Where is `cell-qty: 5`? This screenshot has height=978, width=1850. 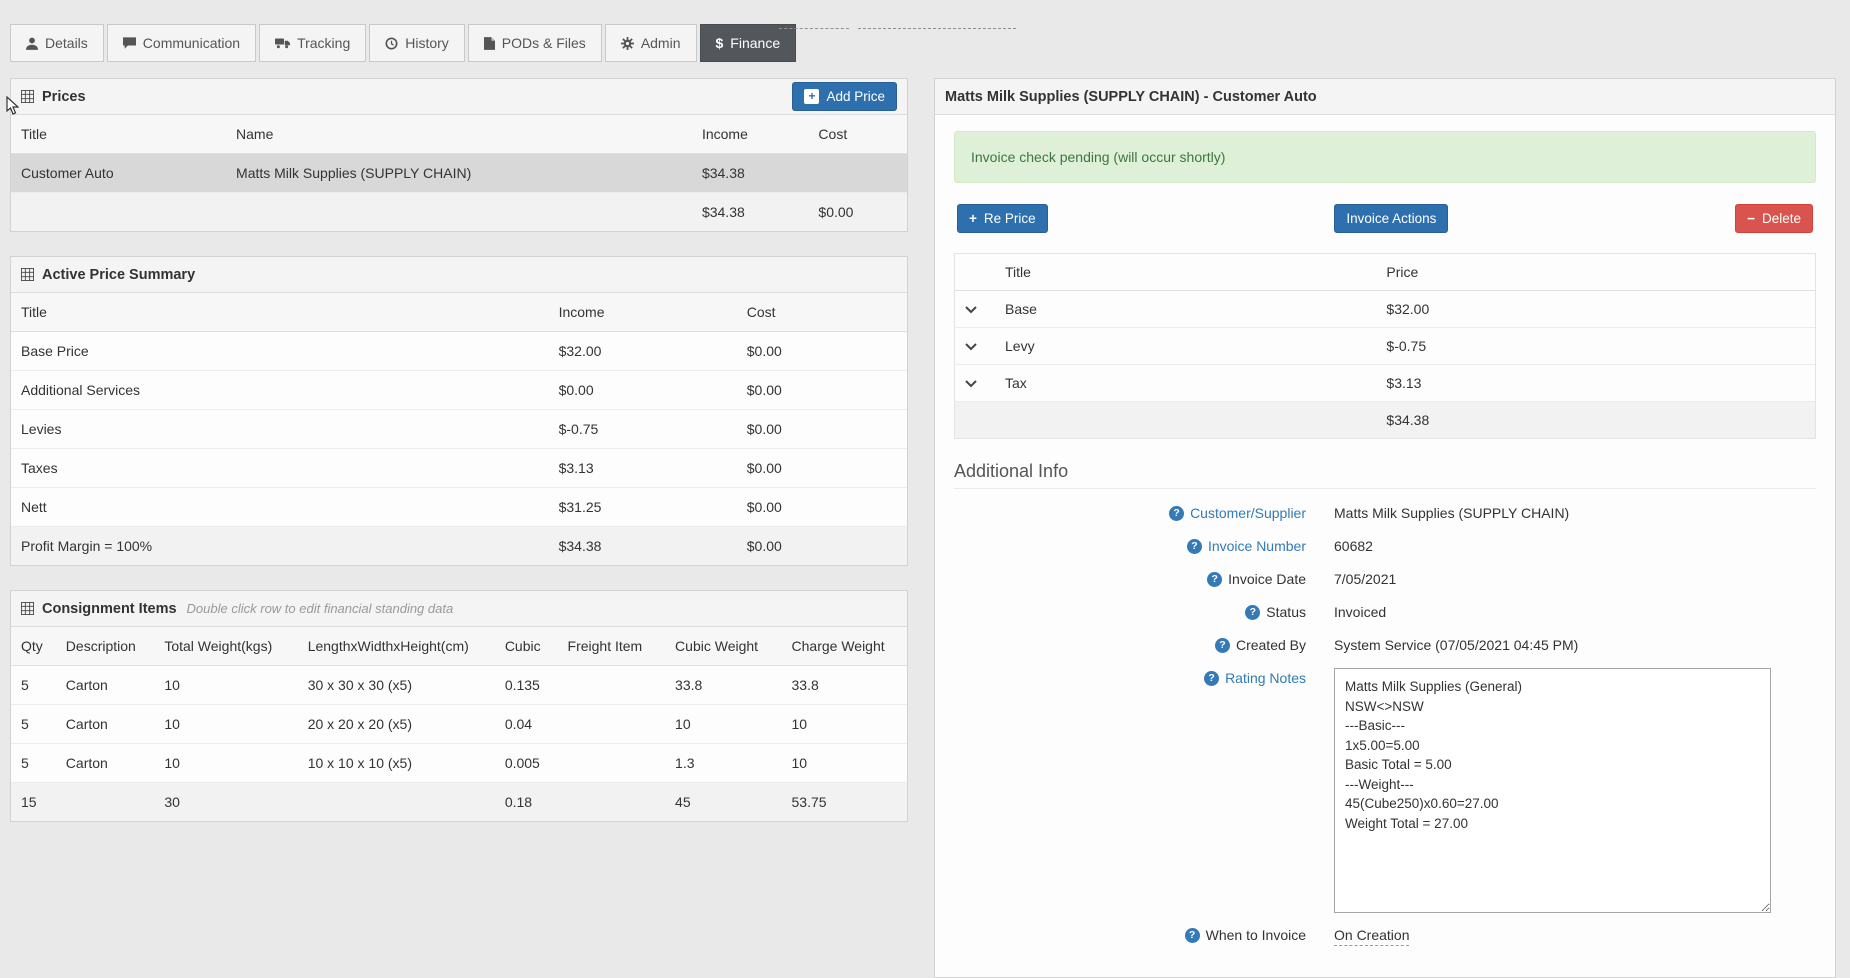
cell-qty: 5 is located at coordinates (33, 763).